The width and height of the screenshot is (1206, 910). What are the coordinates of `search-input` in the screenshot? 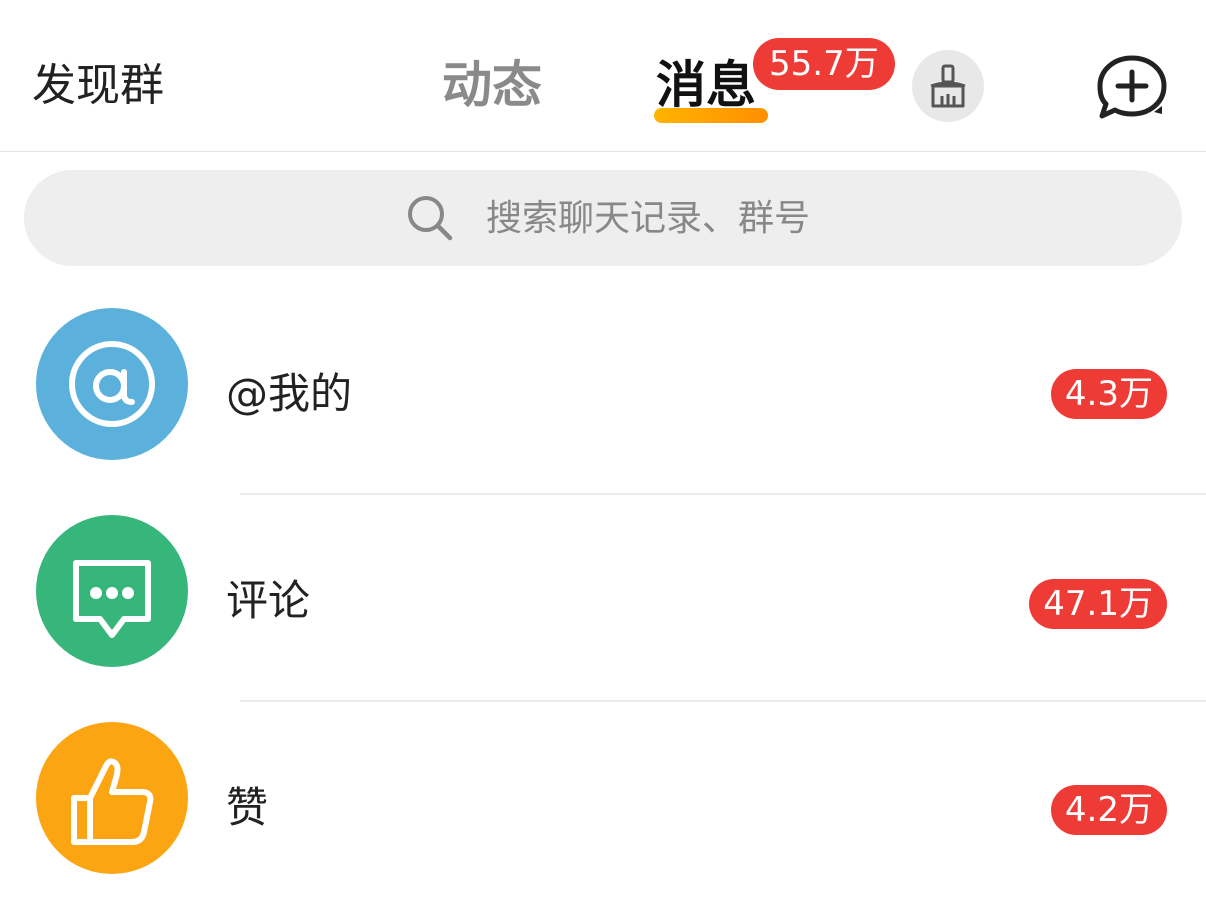 It's located at (786, 218).